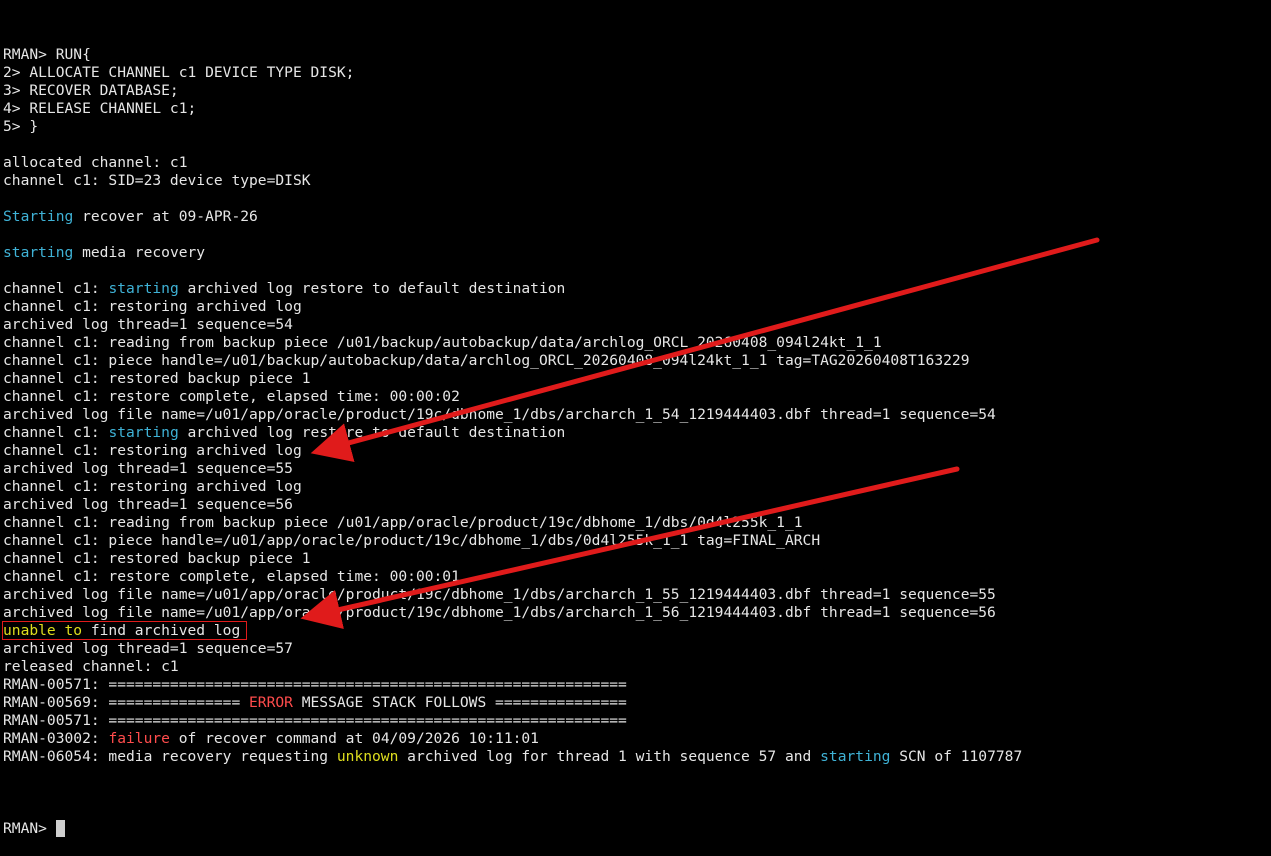  Describe the element at coordinates (100, 108) in the screenshot. I see `terminal-text-segment: 4> RELEASE CHANNEL c1;` at that location.